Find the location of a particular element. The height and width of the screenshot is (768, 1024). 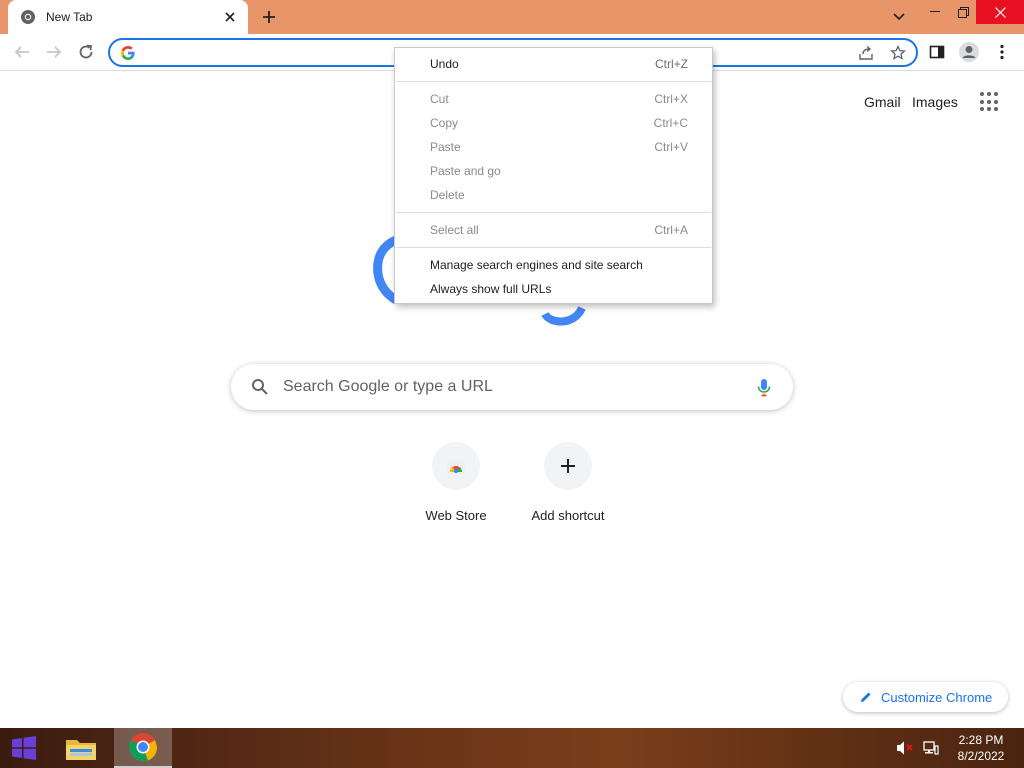

menu-item-label: Undo is located at coordinates (444, 64).